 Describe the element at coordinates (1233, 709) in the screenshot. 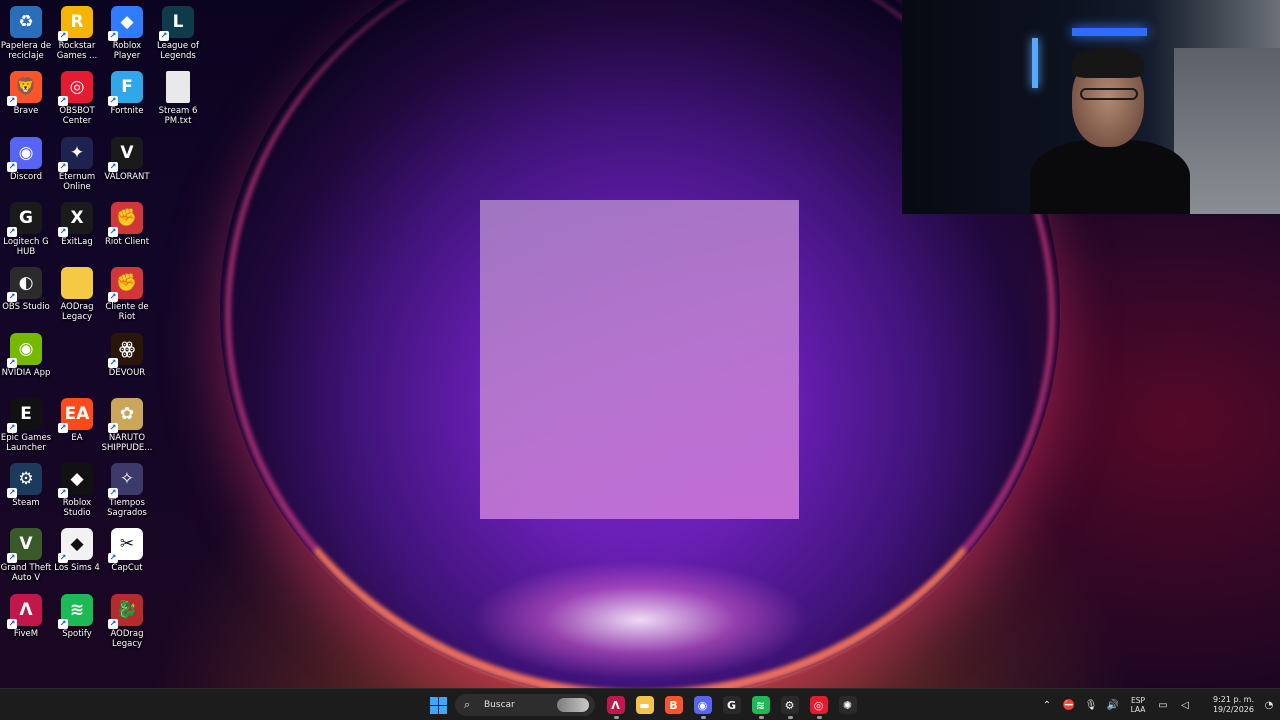

I see `clock-date: 19/2/2026` at that location.